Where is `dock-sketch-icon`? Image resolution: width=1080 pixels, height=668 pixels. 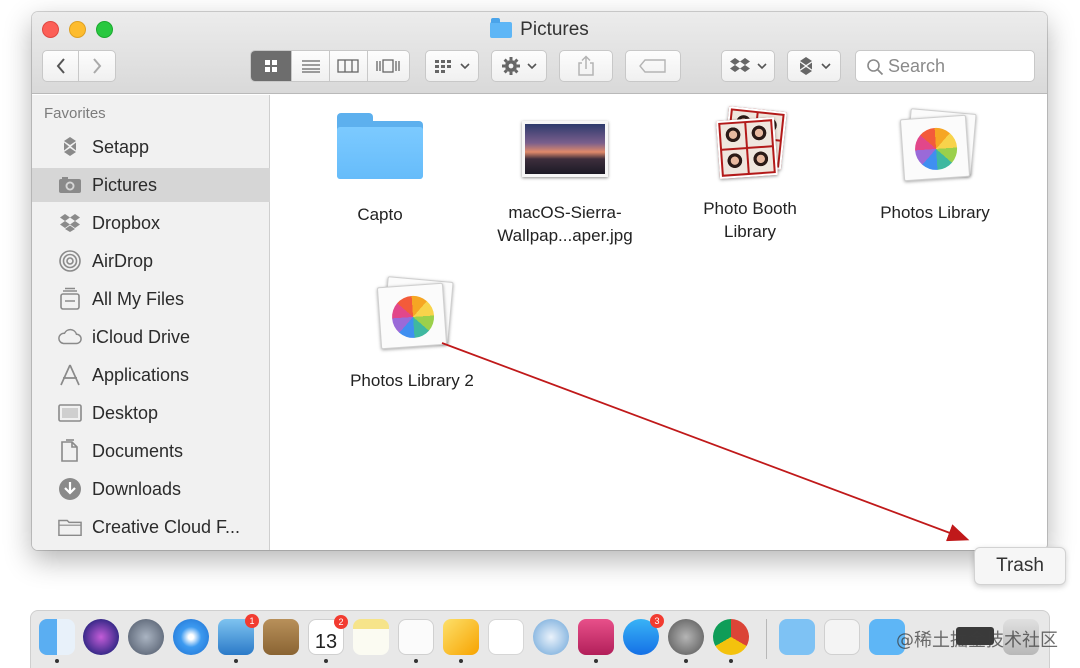 dock-sketch-icon is located at coordinates (461, 637).